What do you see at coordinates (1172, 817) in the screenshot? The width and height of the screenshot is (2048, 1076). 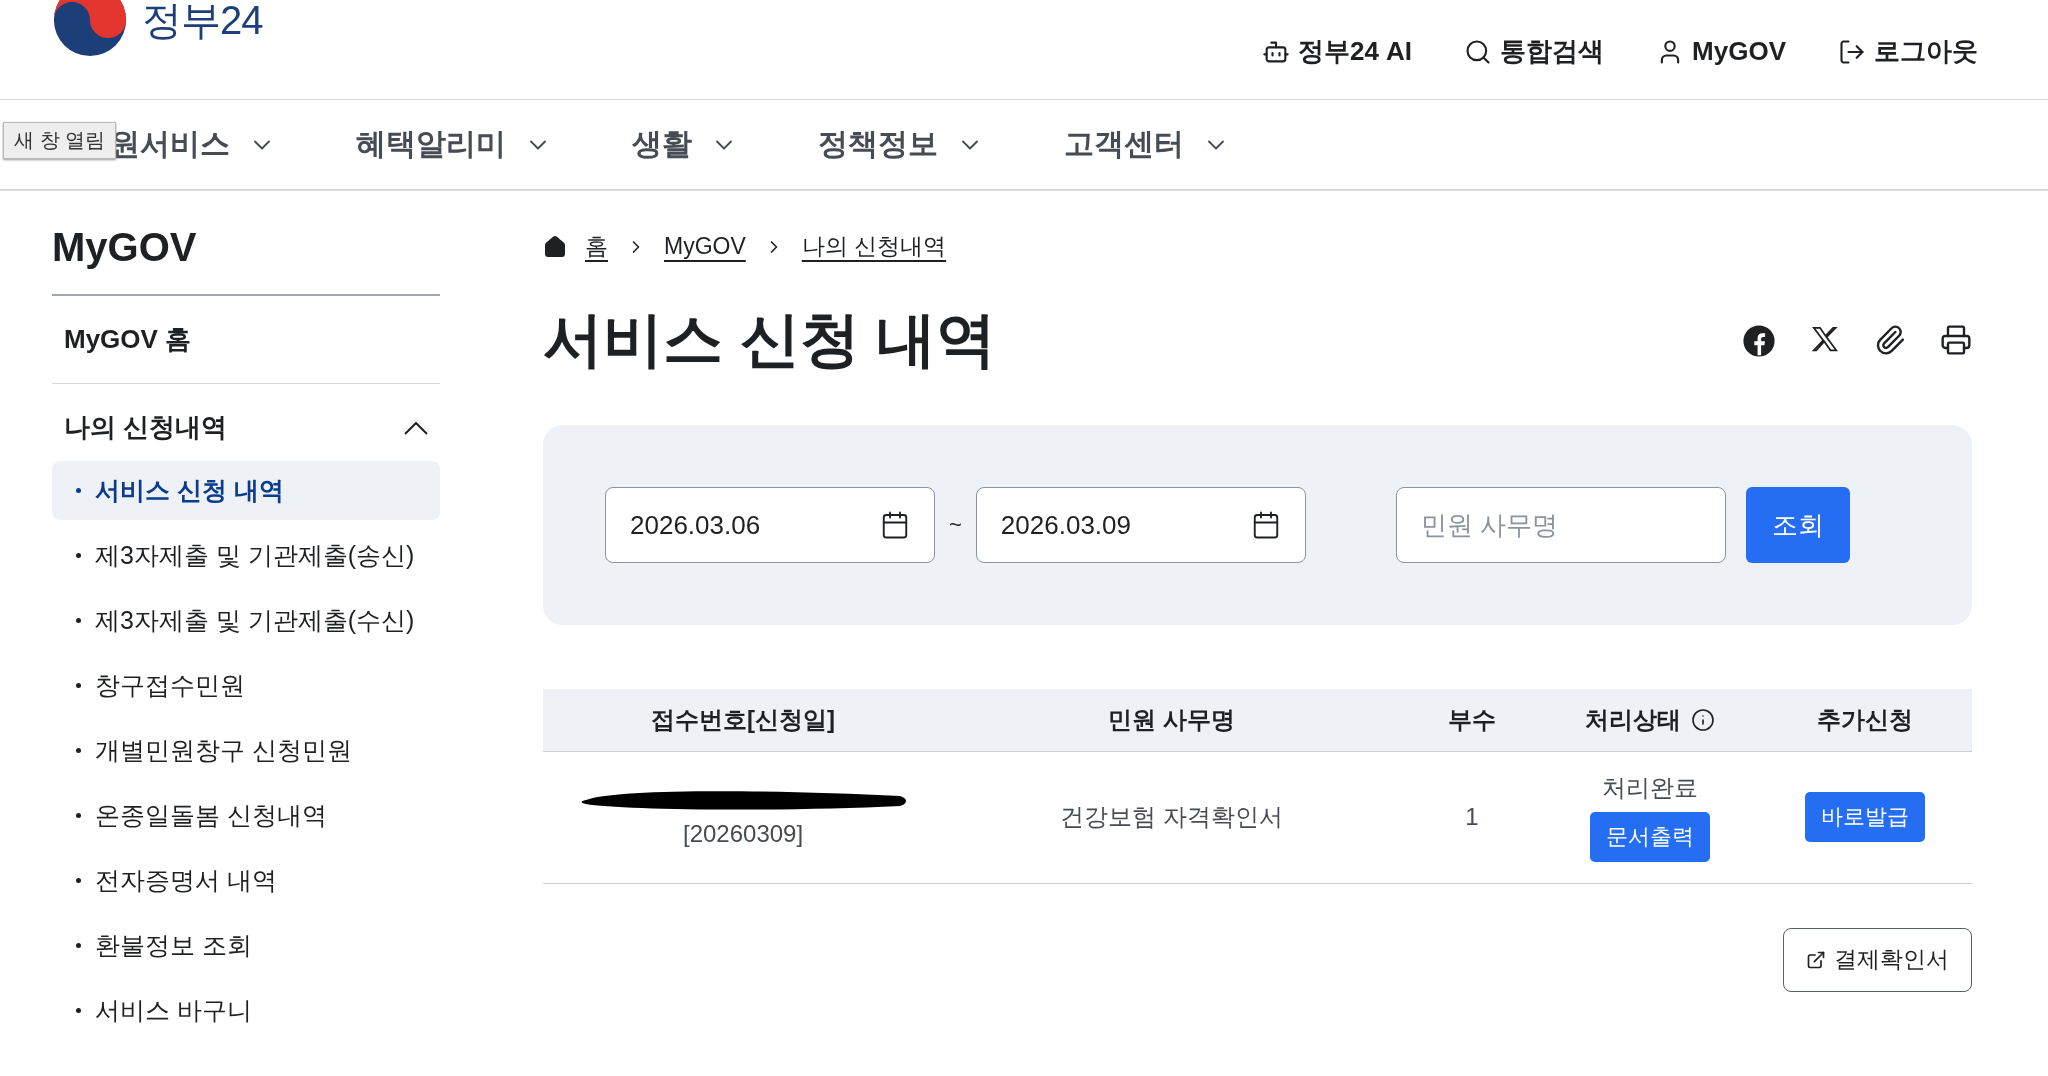 I see `table-cell: 건강보험 자격확인서` at bounding box center [1172, 817].